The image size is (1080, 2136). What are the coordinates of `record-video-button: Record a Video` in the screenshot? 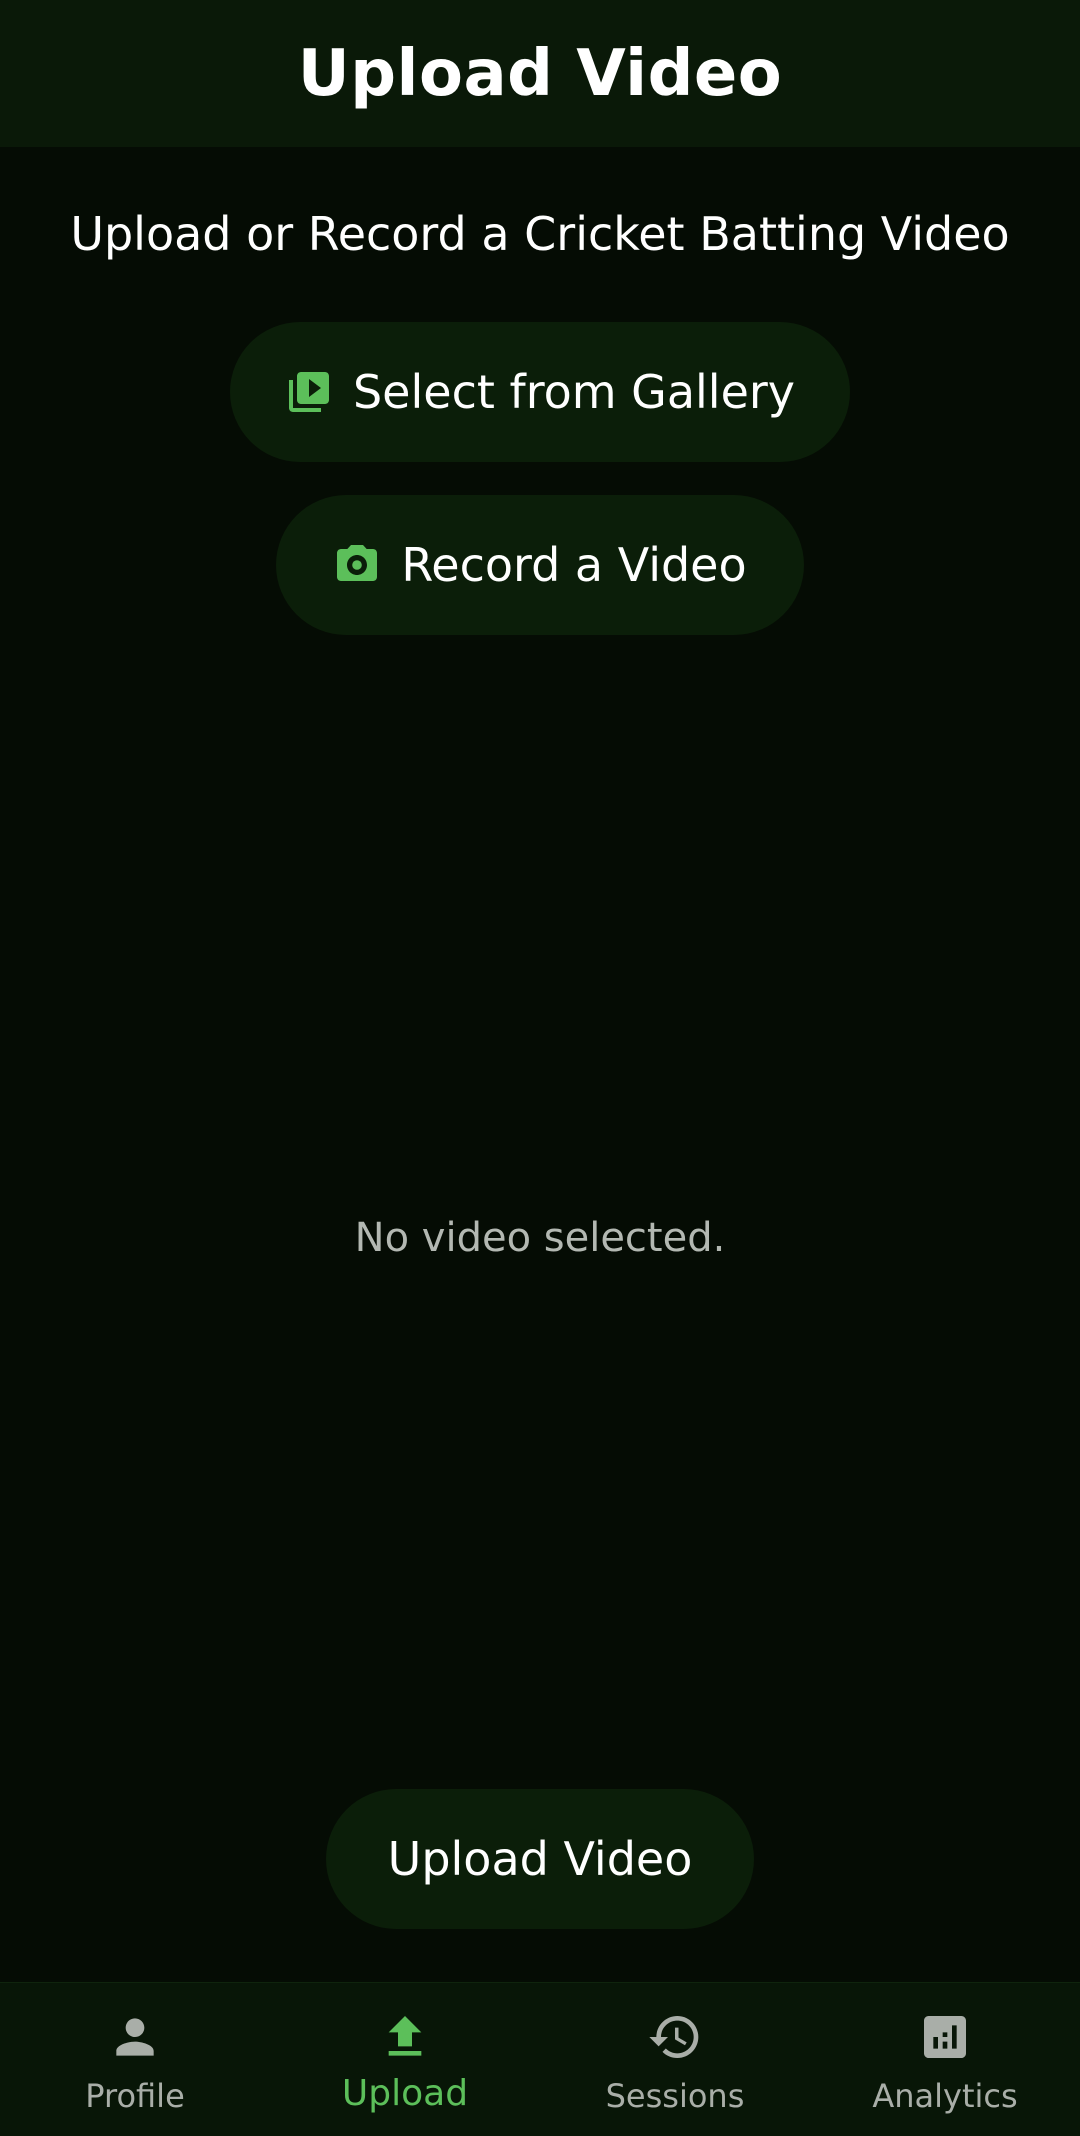 It's located at (540, 565).